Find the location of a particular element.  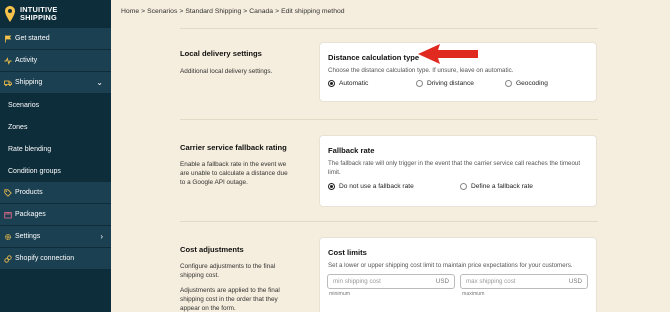

sidebar-item-activity: Activity is located at coordinates (55, 61).